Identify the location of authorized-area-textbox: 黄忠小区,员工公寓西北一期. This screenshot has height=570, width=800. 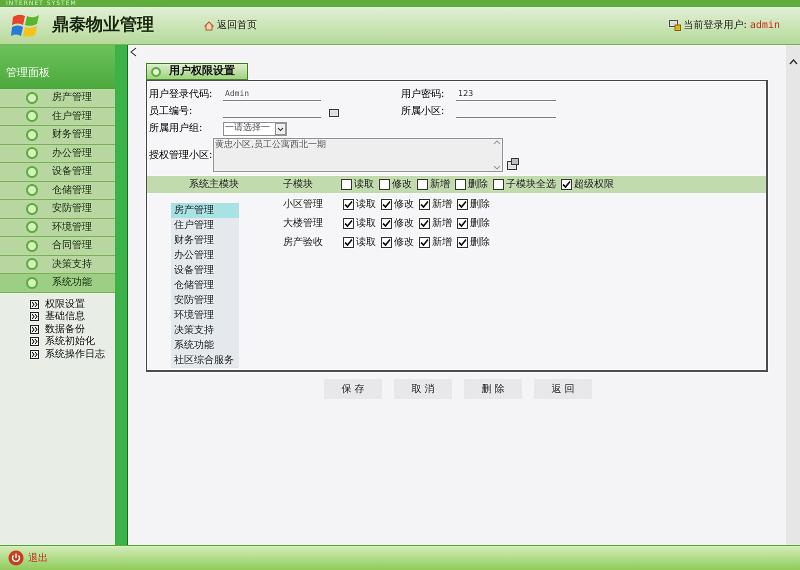
(358, 155).